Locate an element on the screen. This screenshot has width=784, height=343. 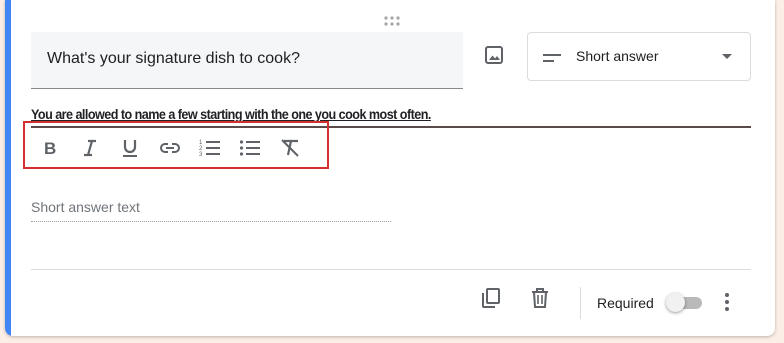
underline-button is located at coordinates (130, 150).